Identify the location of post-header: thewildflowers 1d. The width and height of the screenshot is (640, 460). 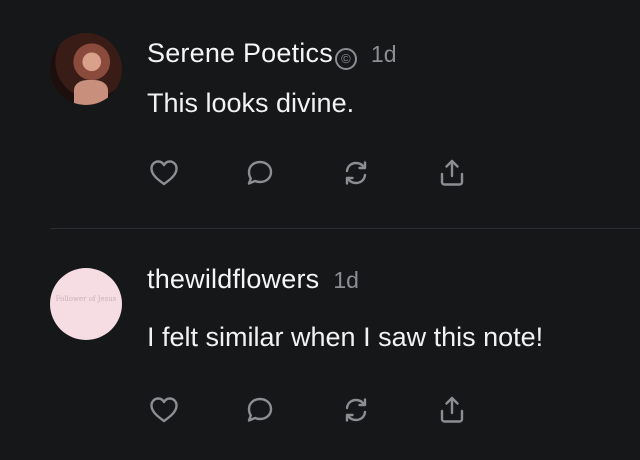
(253, 279).